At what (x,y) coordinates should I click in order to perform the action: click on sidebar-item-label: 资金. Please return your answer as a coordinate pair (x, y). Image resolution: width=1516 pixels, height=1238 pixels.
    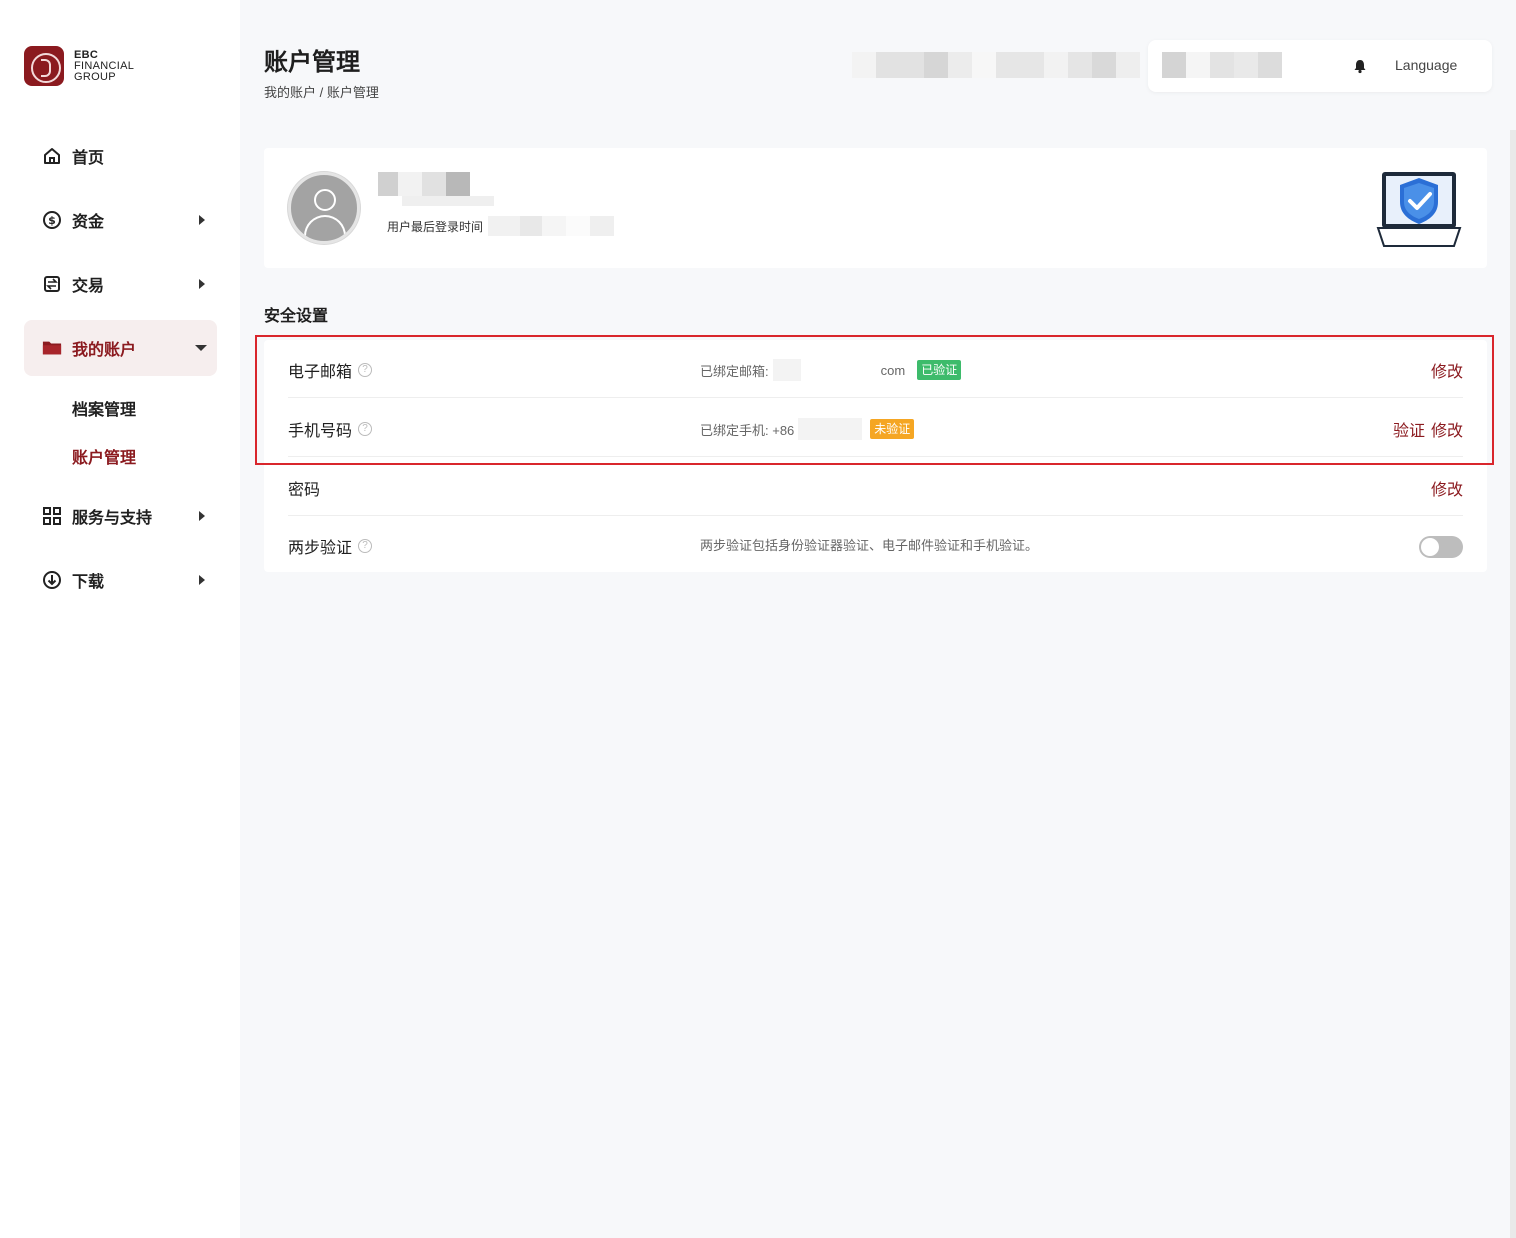
    Looking at the image, I should click on (88, 222).